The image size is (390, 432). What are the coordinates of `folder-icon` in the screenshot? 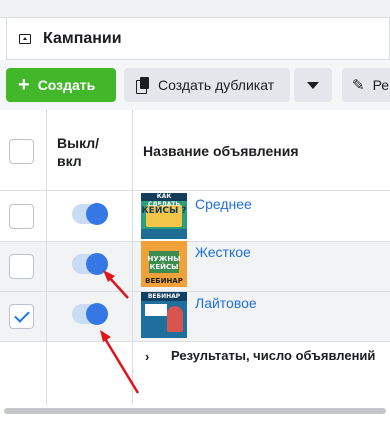 It's located at (25, 38).